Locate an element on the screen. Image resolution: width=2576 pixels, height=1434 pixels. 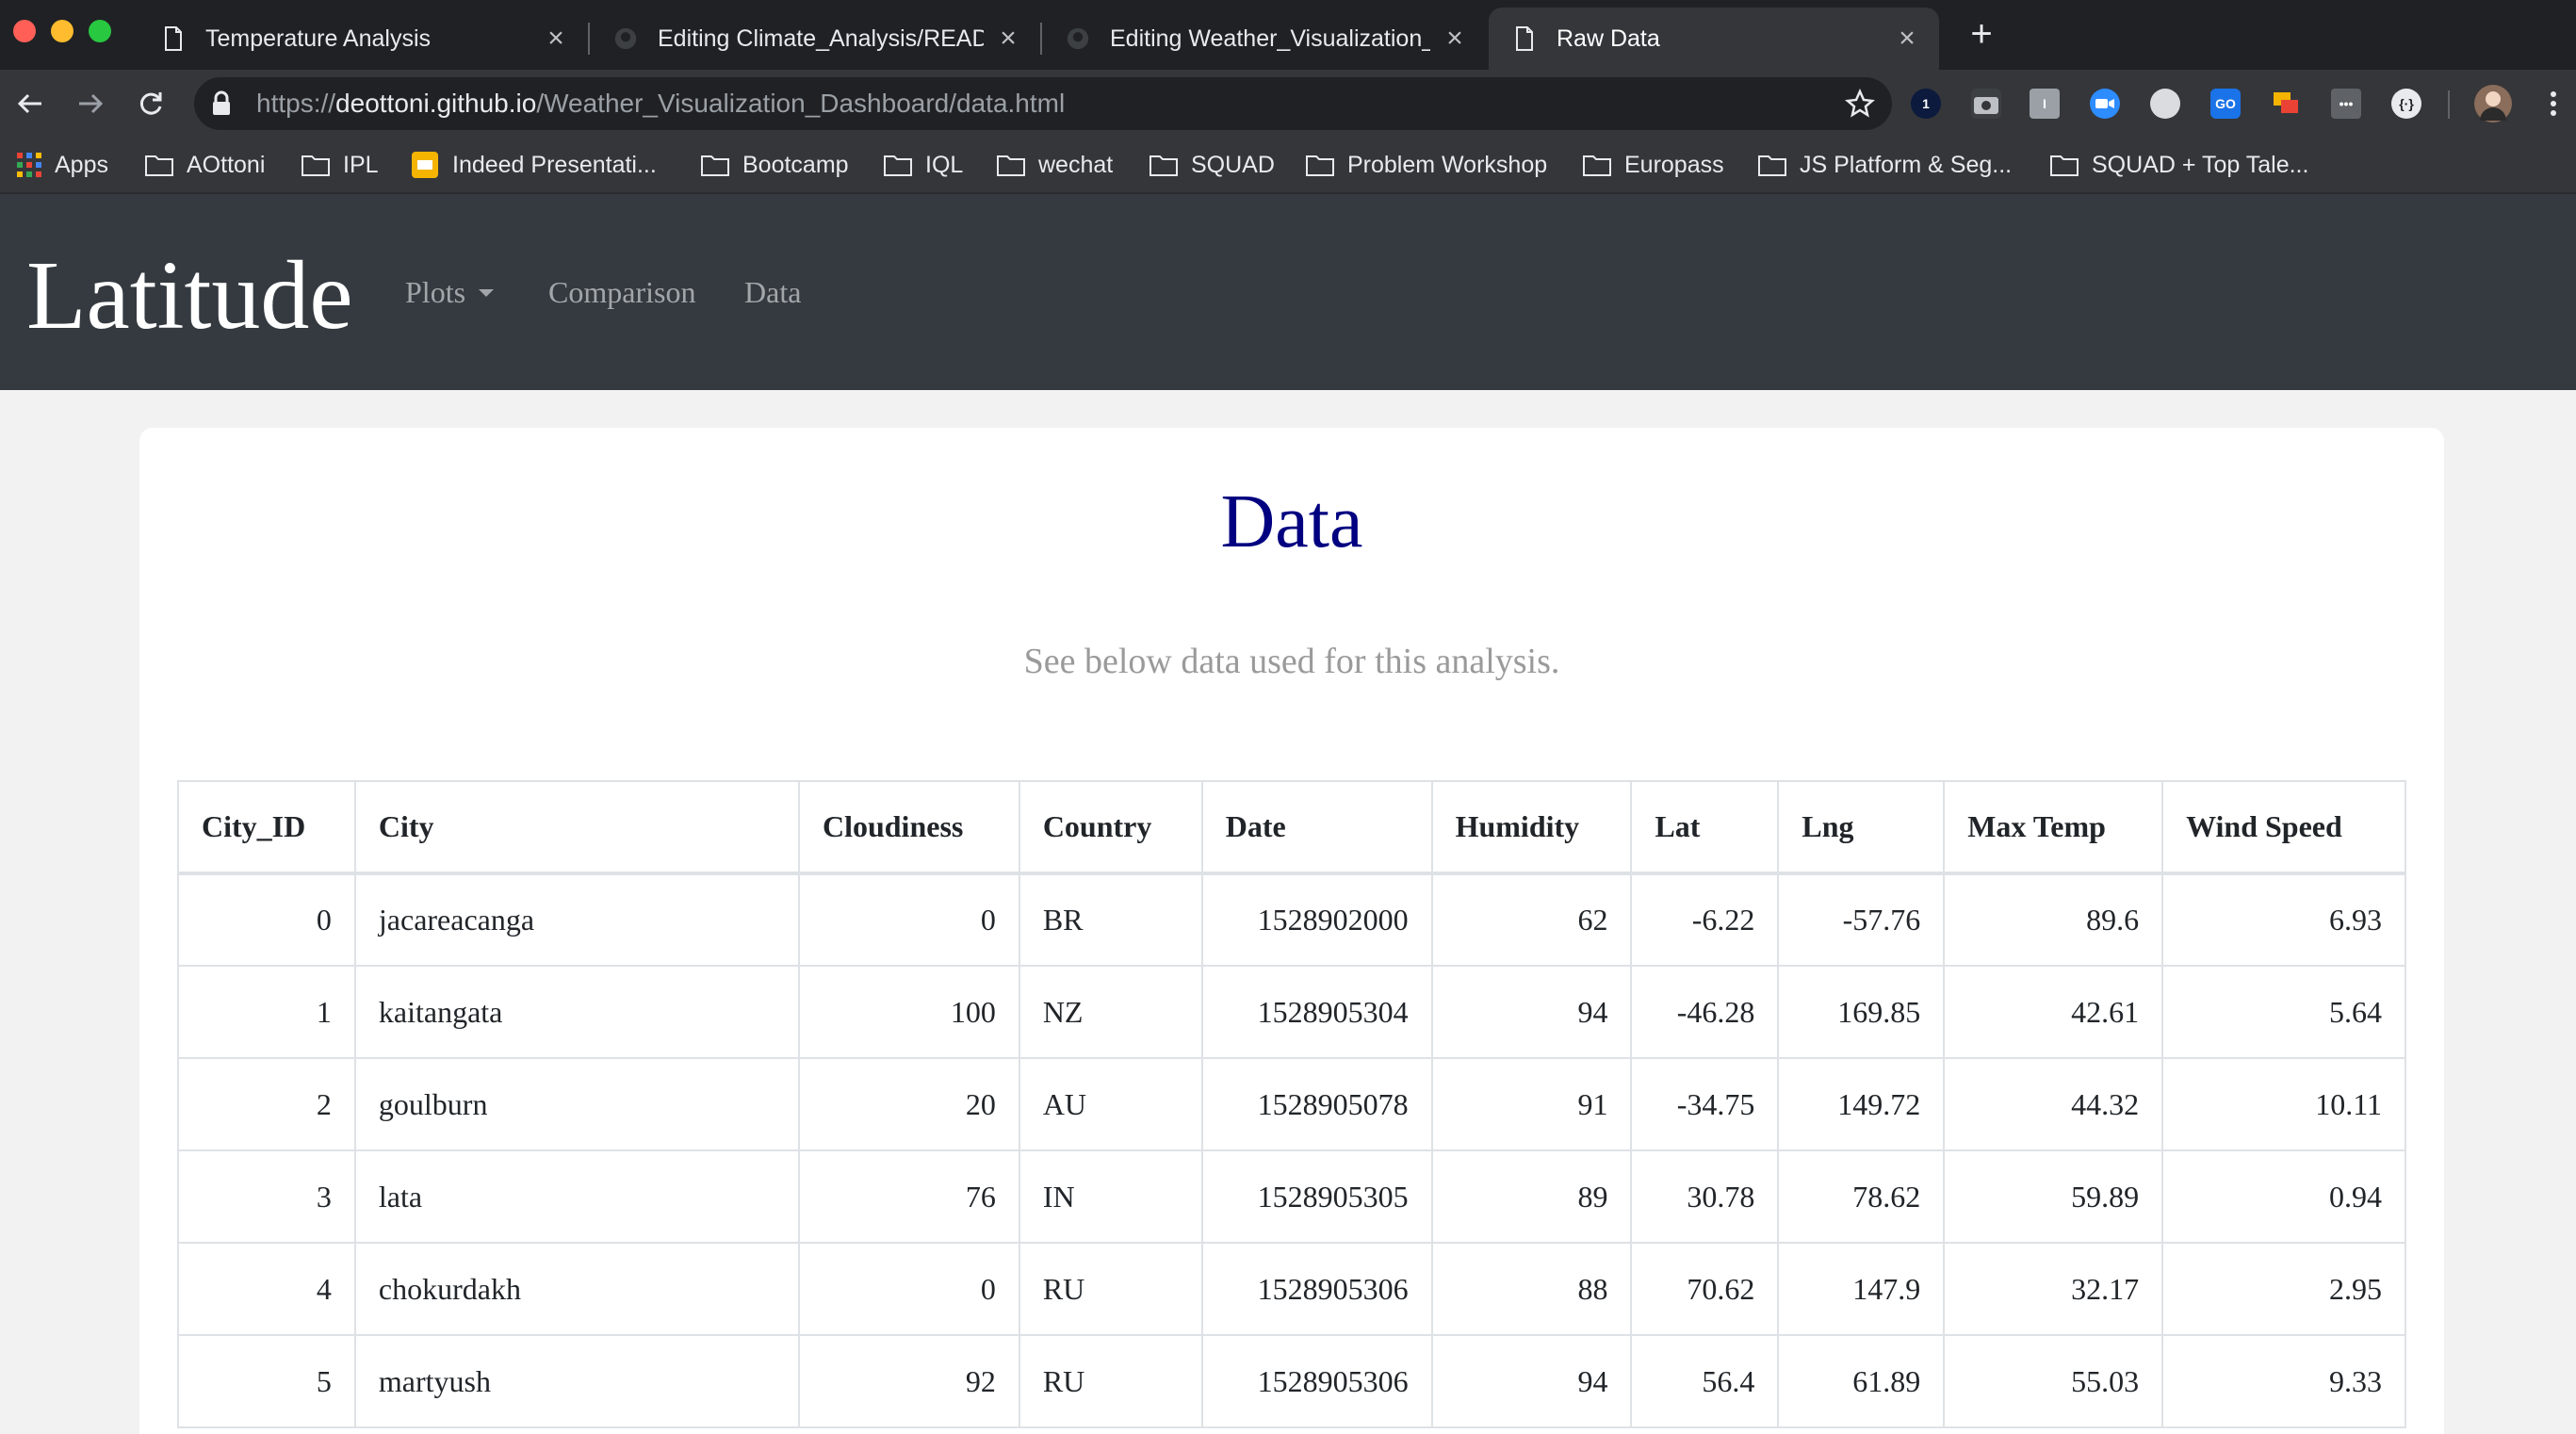
back-arrow-icon is located at coordinates (30, 103).